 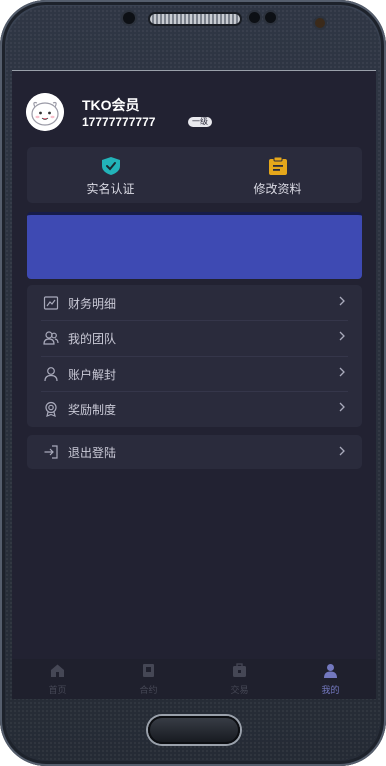 I want to click on profile-icon, so click(x=330, y=671).